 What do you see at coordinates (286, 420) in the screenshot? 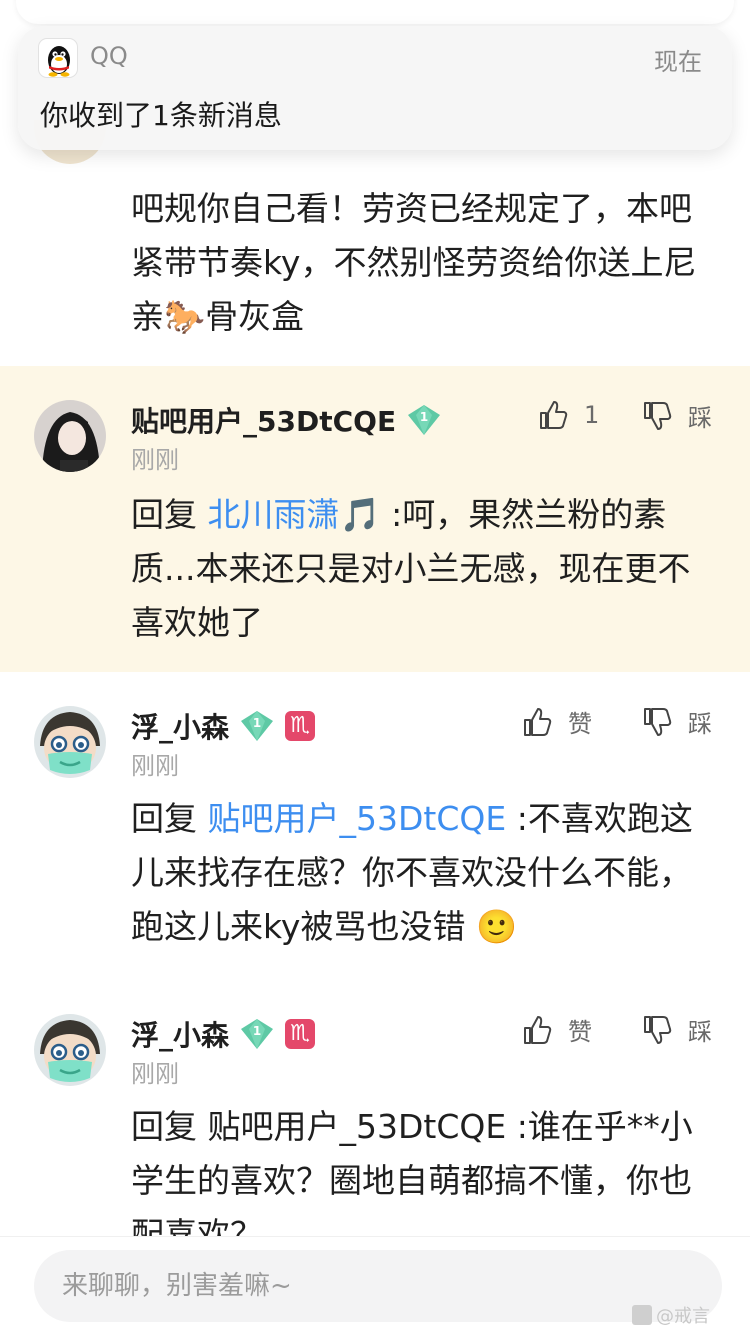
I see `username: 贴吧用户_53DtCQE 1` at bounding box center [286, 420].